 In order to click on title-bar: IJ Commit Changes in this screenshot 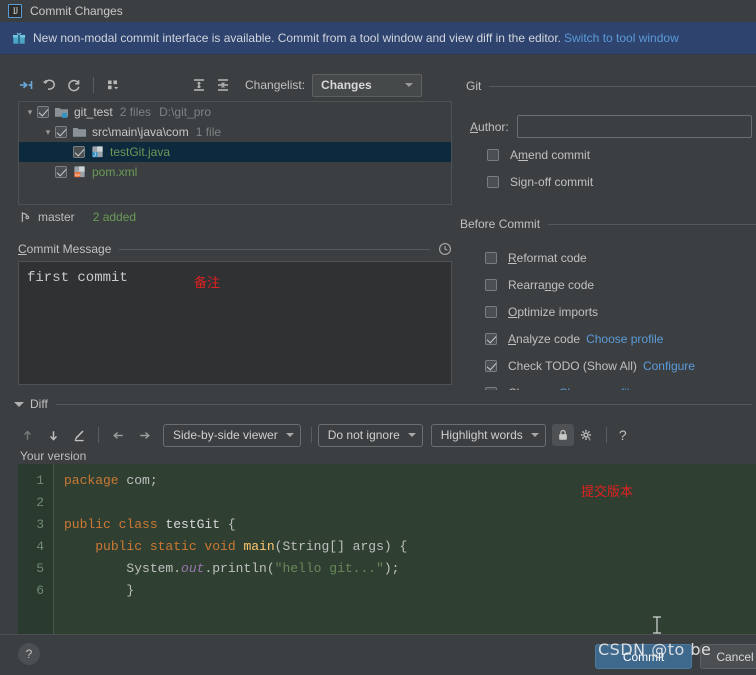, I will do `click(378, 11)`.